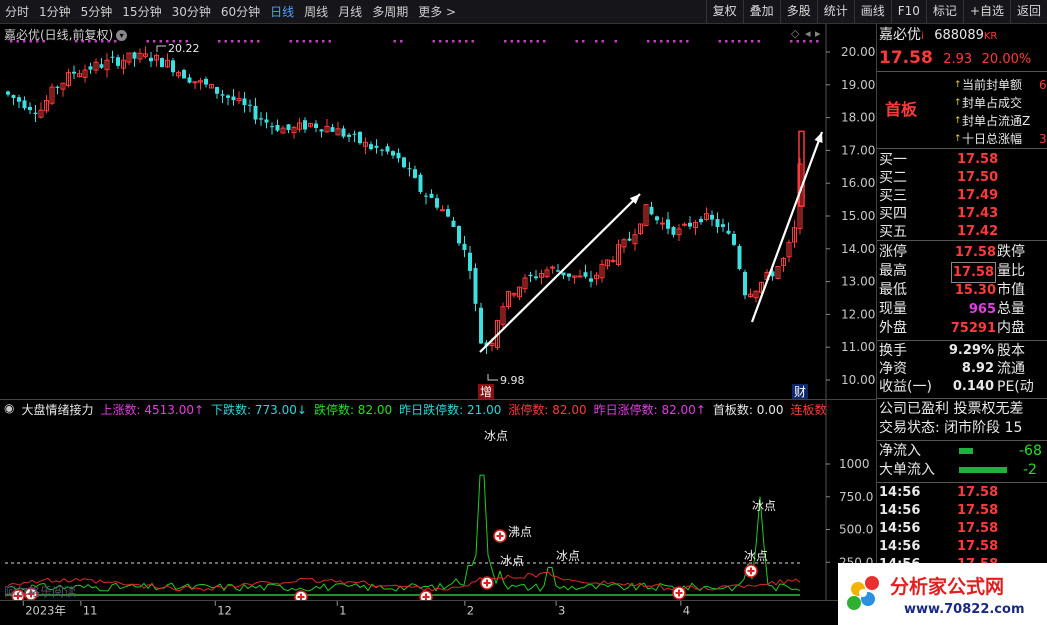 The image size is (1047, 625). I want to click on bid-row: 买四 17.43, so click(962, 214).